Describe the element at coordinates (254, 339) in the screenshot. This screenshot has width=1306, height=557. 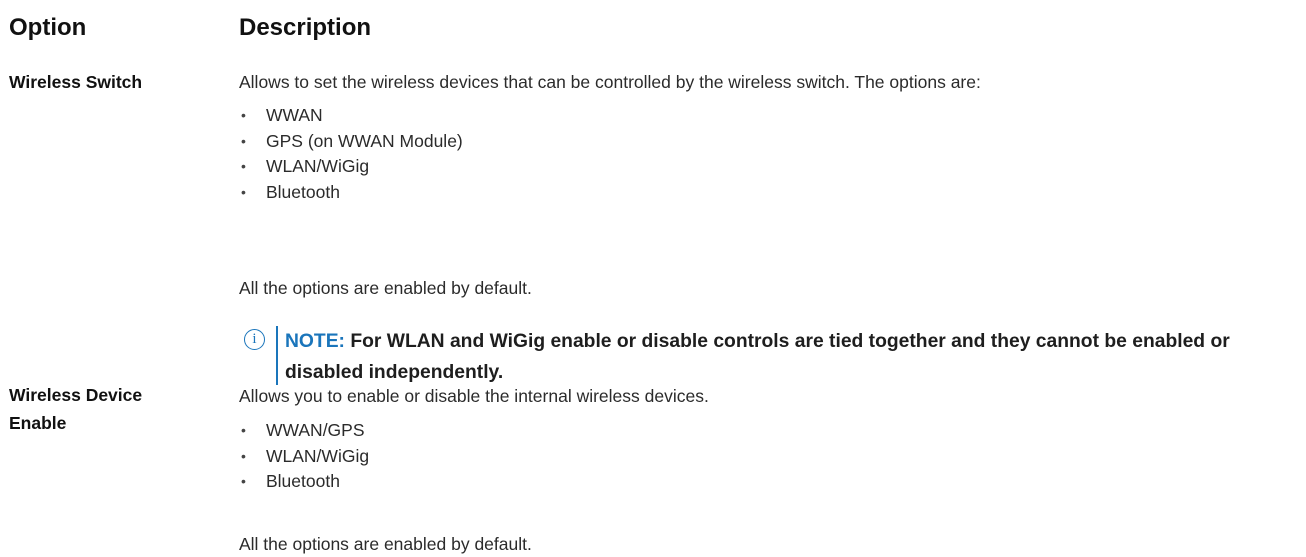
I see `info-circle-icon: i` at that location.